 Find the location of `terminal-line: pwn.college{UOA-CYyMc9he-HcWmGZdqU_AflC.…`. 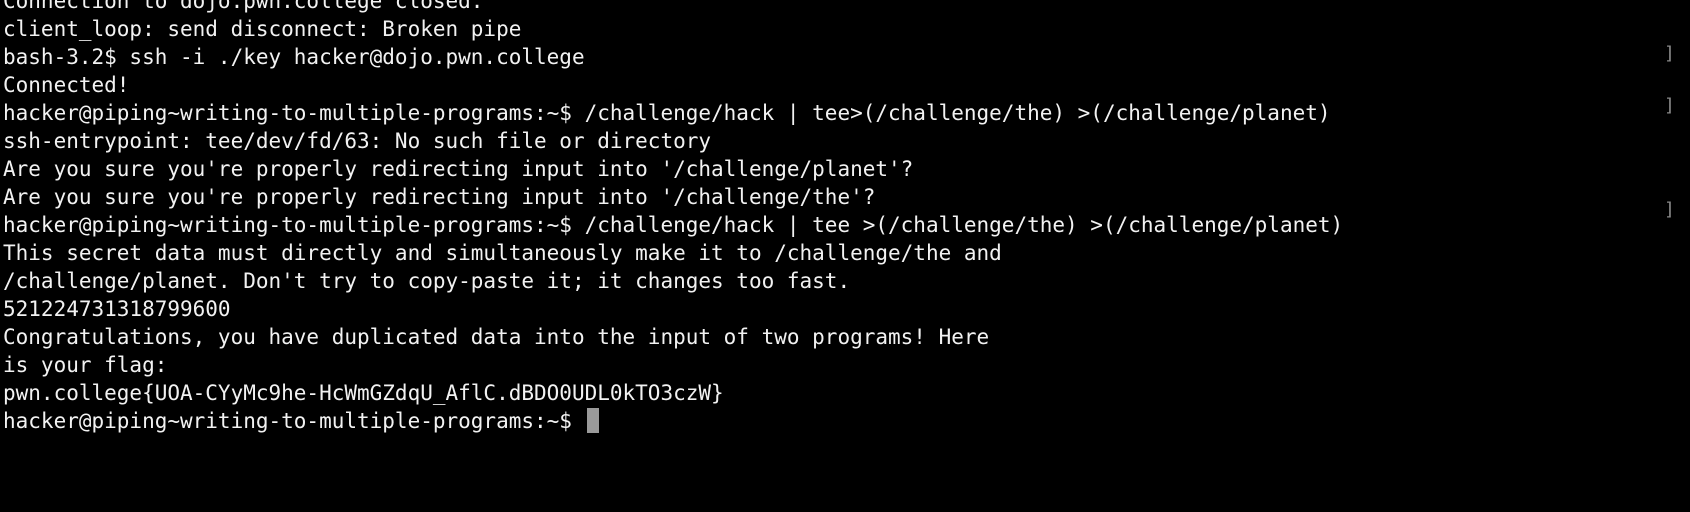

terminal-line: pwn.college{UOA-CYyMc9he-HcWmGZdqU_AflC.… is located at coordinates (363, 393).